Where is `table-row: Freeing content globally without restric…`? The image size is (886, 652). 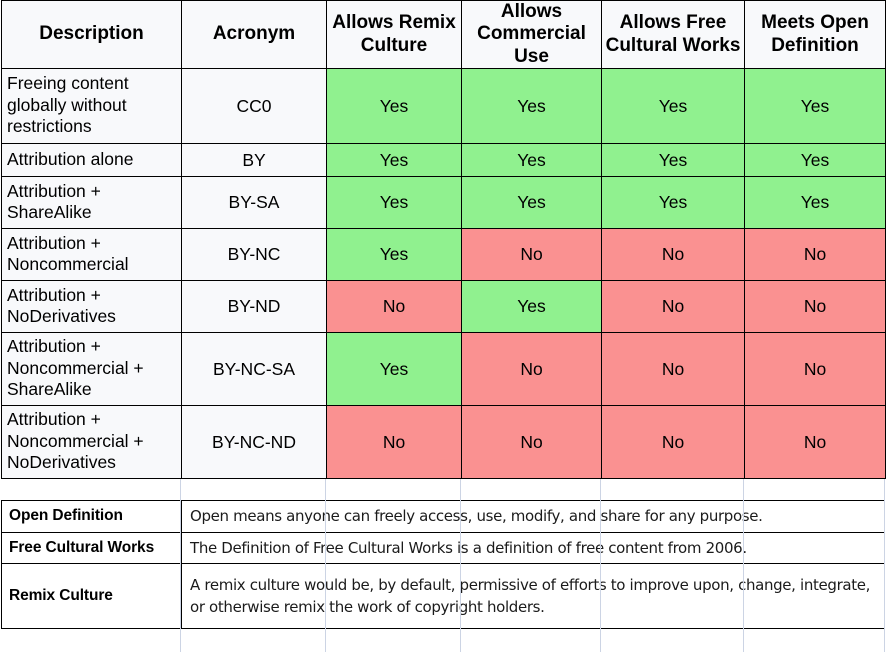
table-row: Freeing content globally without restric… is located at coordinates (443, 106).